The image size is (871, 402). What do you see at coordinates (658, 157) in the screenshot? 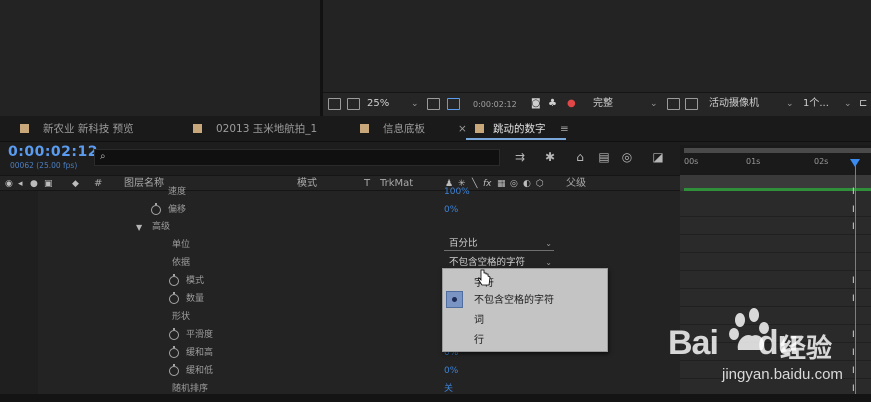
I see `graph-editor-icon: ◪` at bounding box center [658, 157].